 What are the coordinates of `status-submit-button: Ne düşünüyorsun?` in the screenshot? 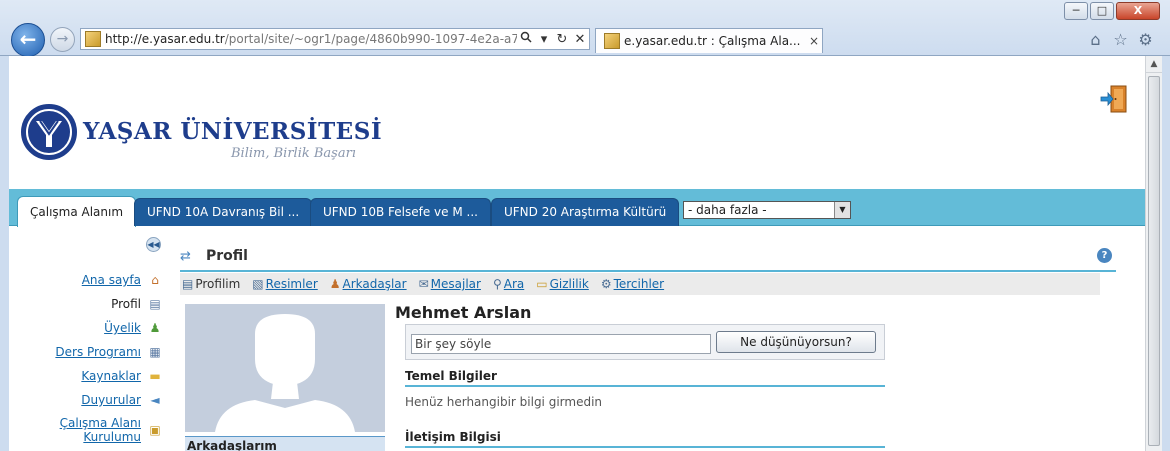 It's located at (796, 342).